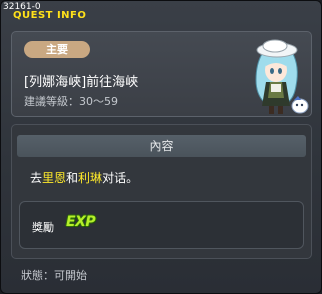 The width and height of the screenshot is (322, 294). What do you see at coordinates (36, 178) in the screenshot?
I see `content-text-prefix: 去` at bounding box center [36, 178].